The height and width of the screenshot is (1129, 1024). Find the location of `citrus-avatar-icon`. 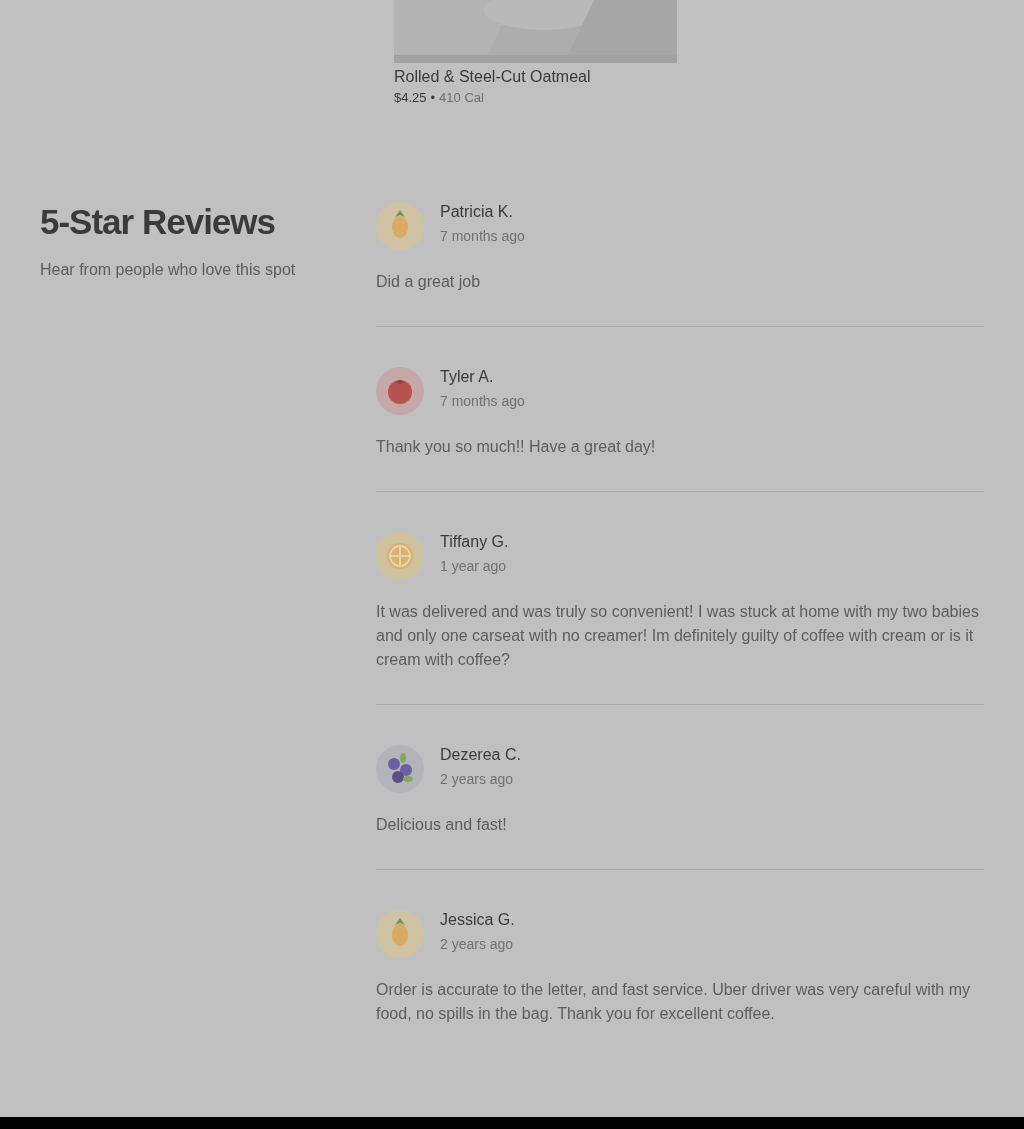

citrus-avatar-icon is located at coordinates (400, 556).